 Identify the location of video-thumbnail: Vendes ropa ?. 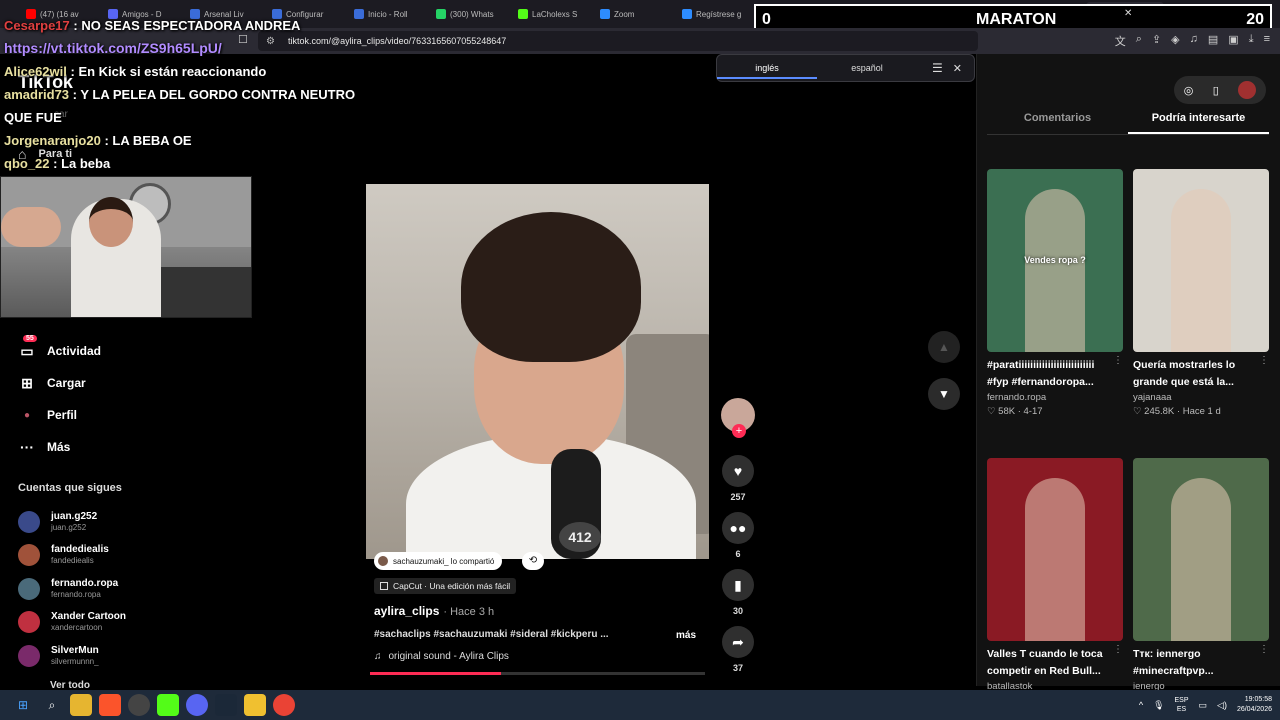
(1055, 260).